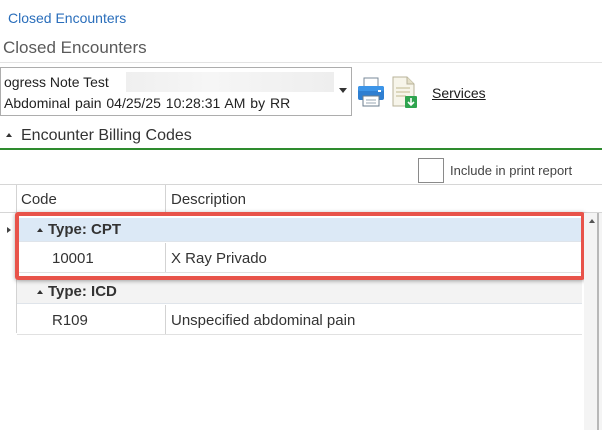 Image resolution: width=602 pixels, height=430 pixels. What do you see at coordinates (592, 221) in the screenshot?
I see `scroll-up-arrow-icon` at bounding box center [592, 221].